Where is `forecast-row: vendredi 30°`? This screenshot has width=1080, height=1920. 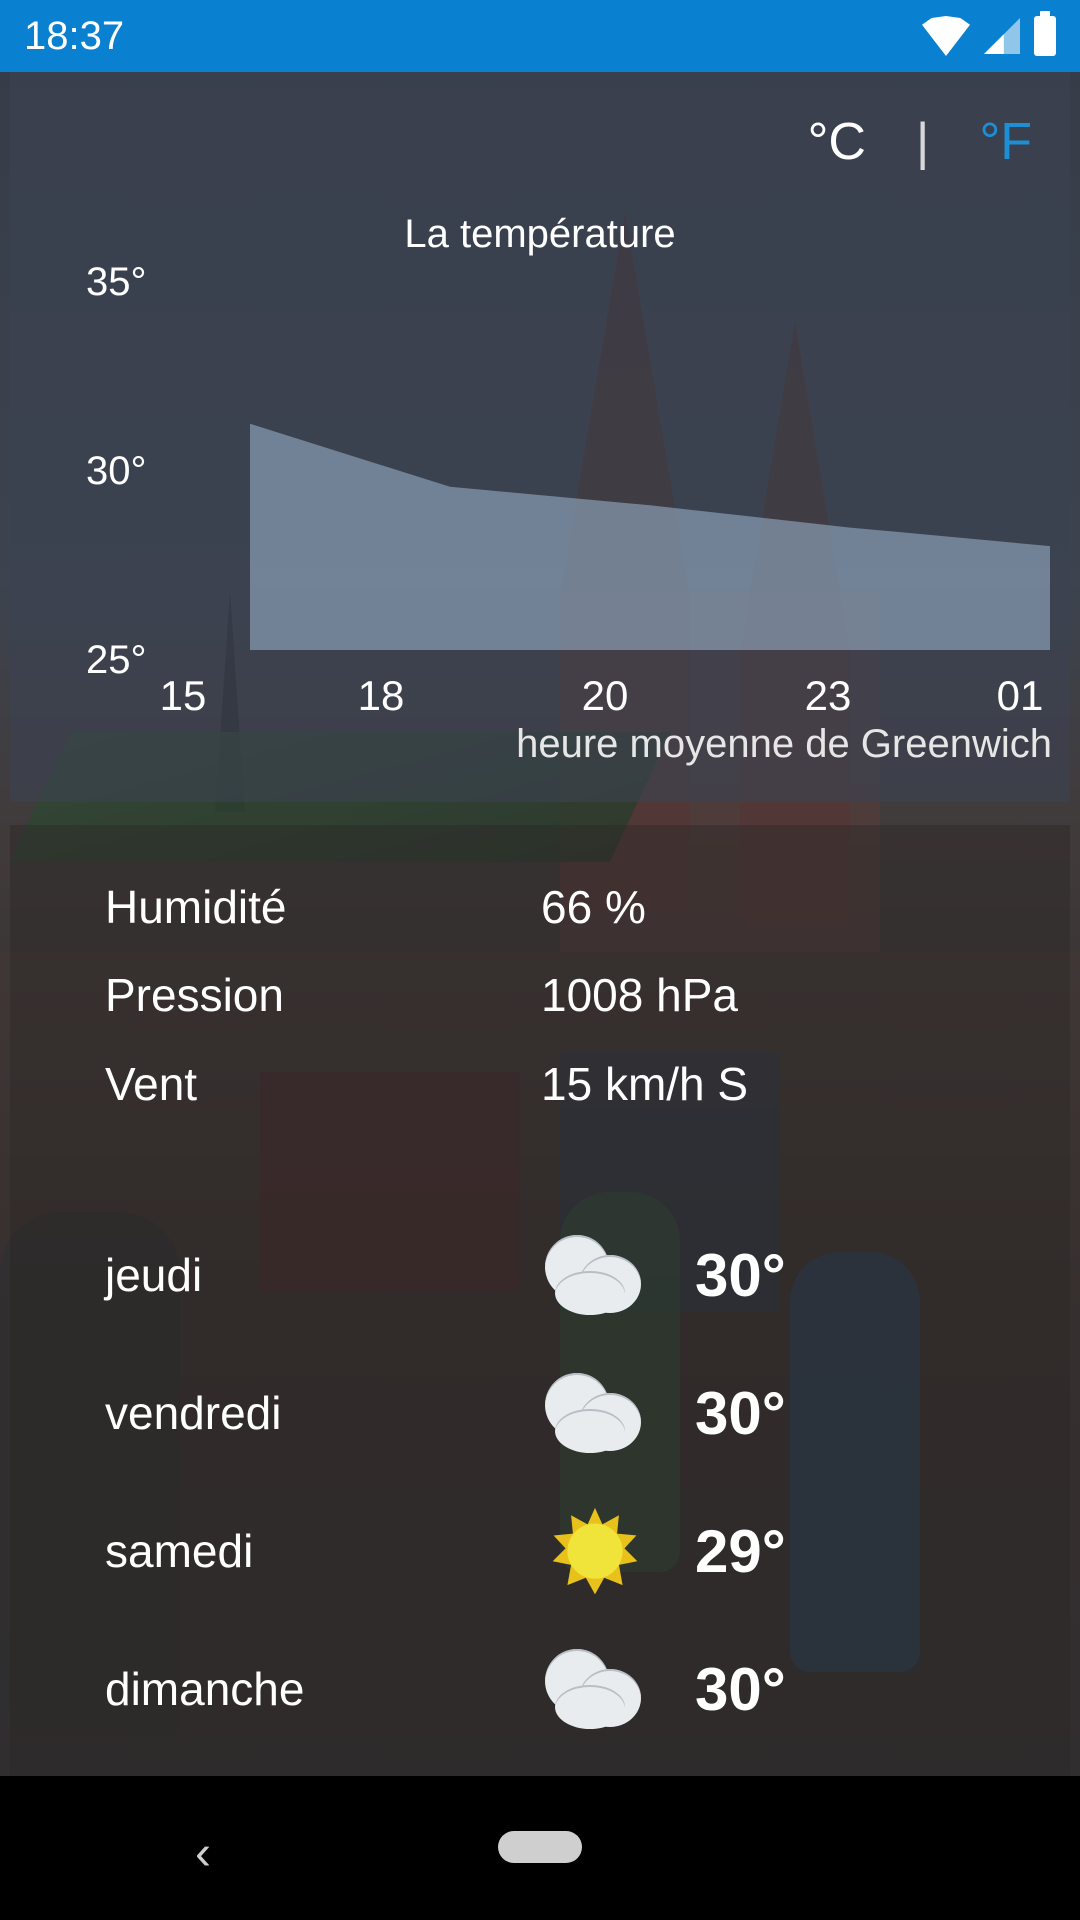
forecast-row: vendredi 30° is located at coordinates (555, 1413).